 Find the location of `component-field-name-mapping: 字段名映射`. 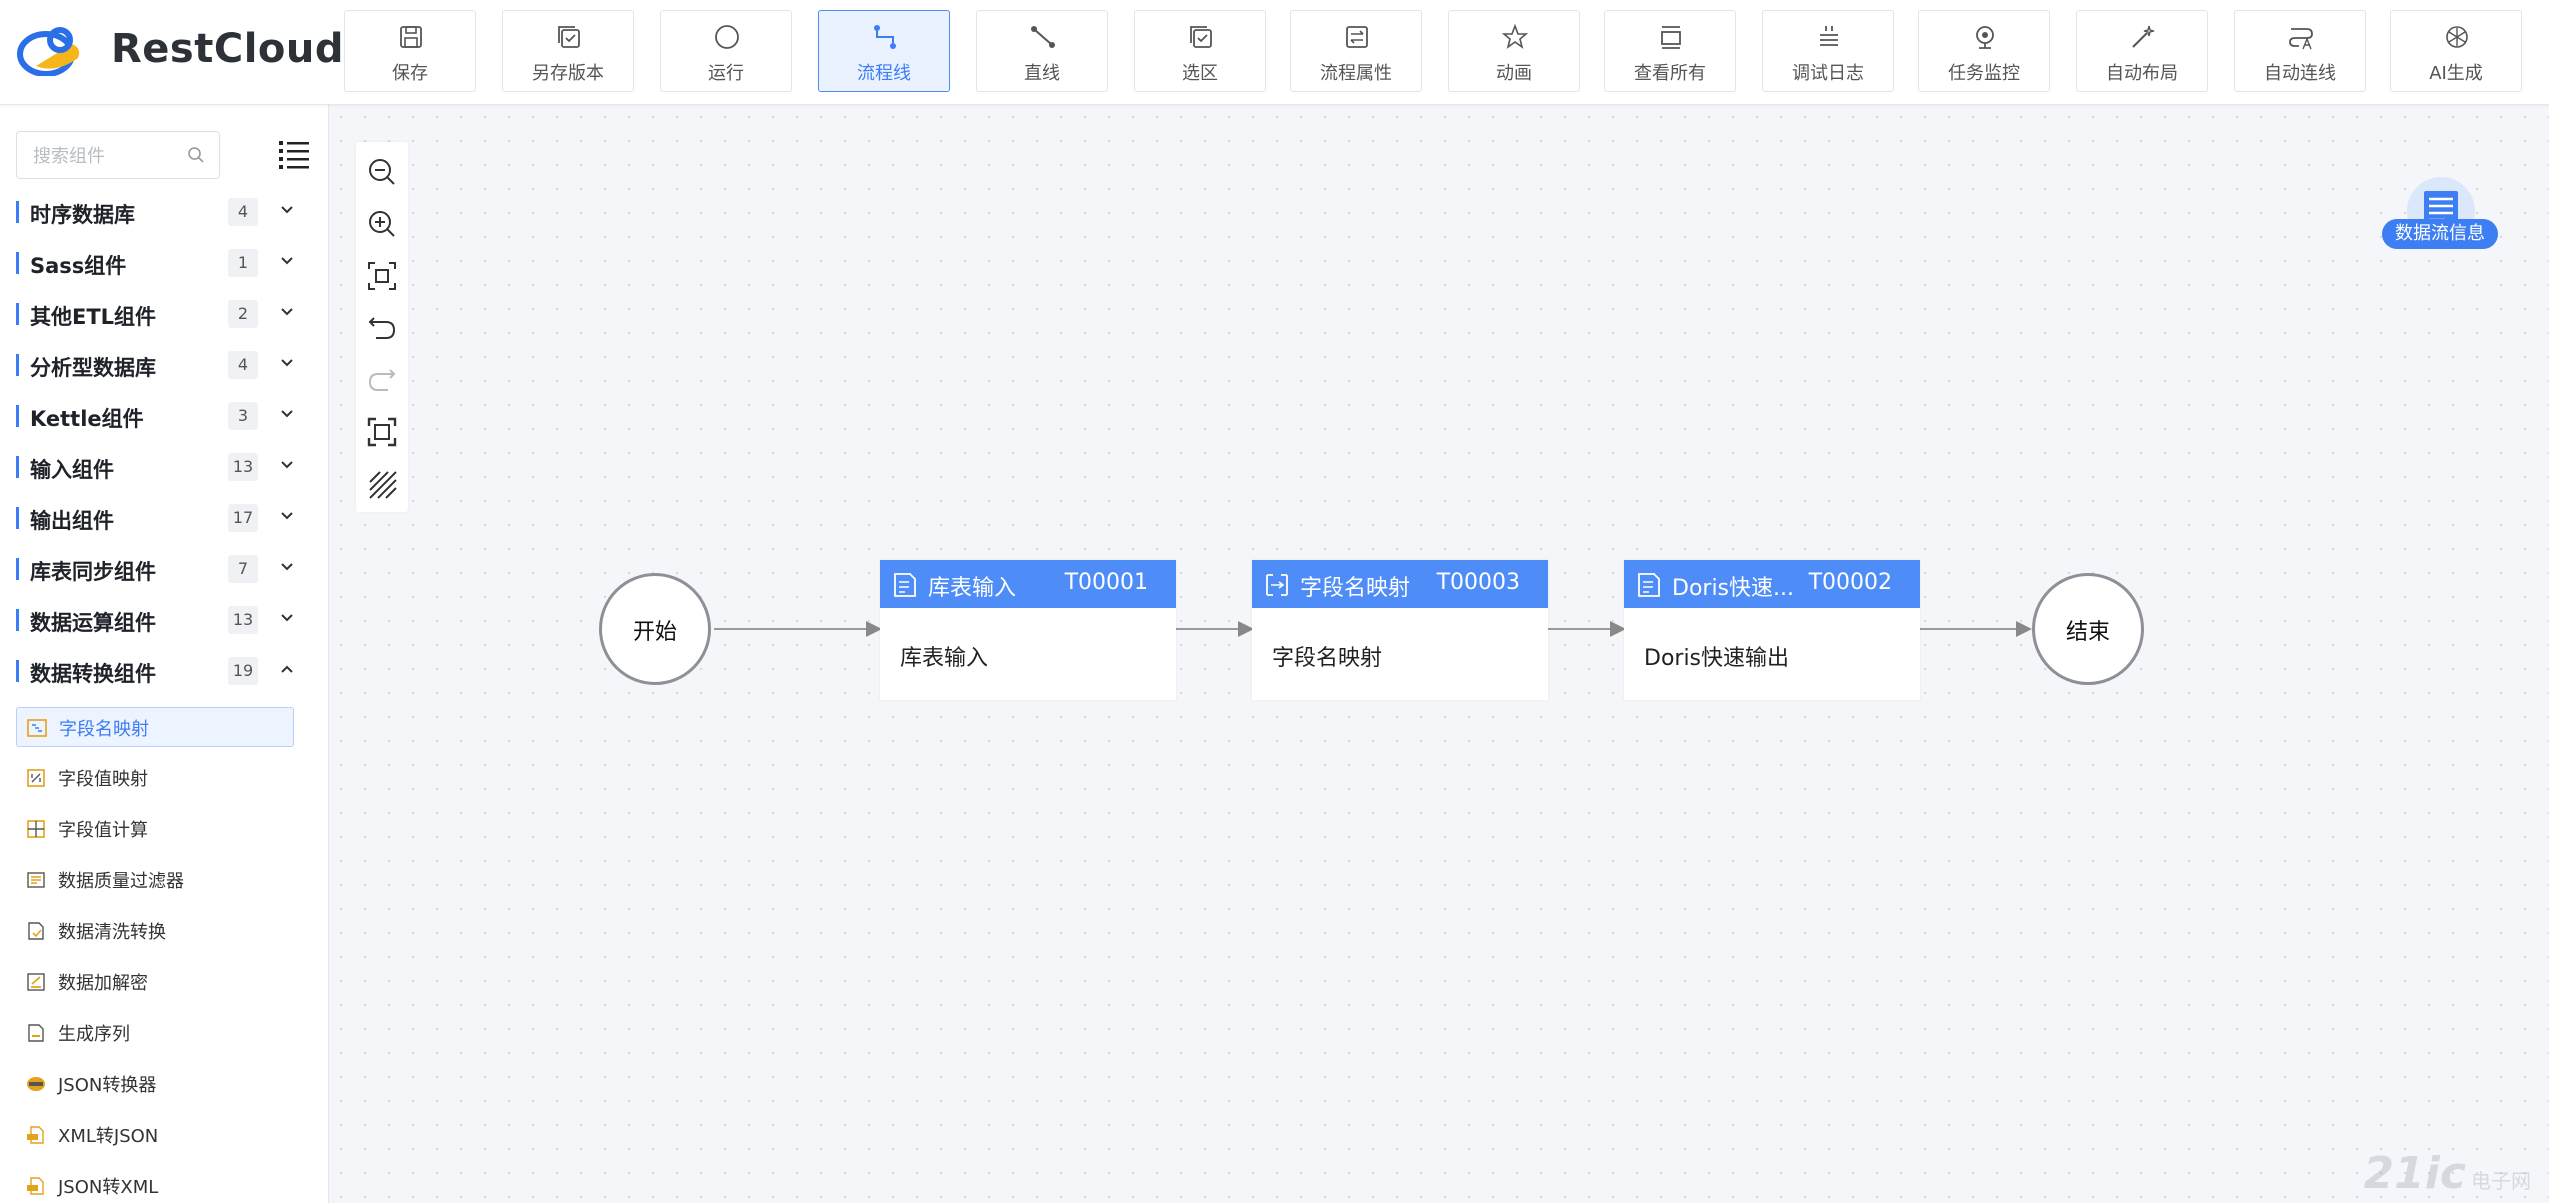

component-field-name-mapping: 字段名映射 is located at coordinates (155, 727).